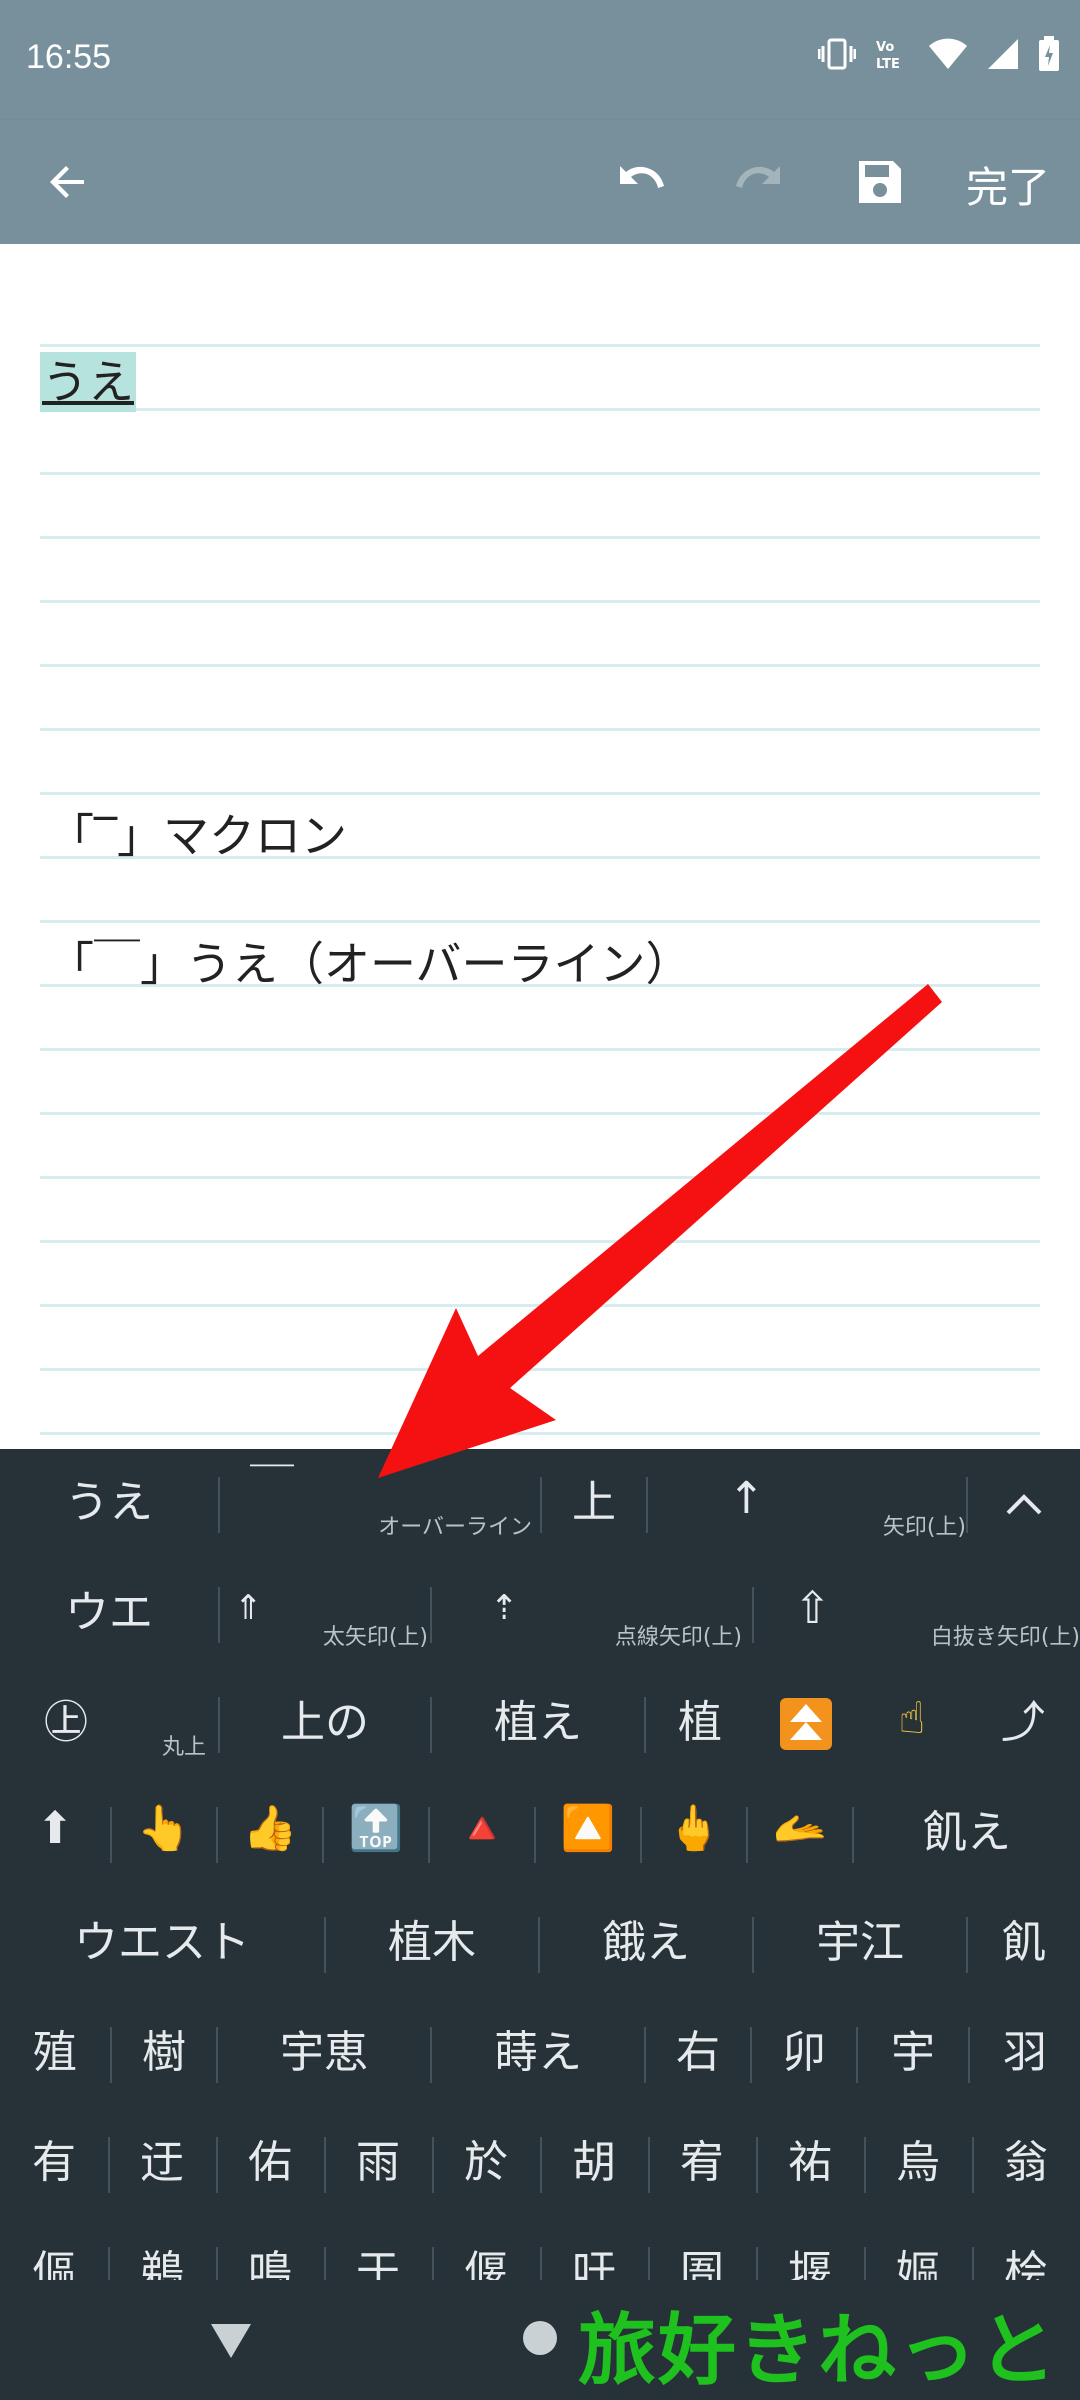 This screenshot has height=2400, width=1080. Describe the element at coordinates (806, 1724) in the screenshot. I see `candidate-key` at that location.